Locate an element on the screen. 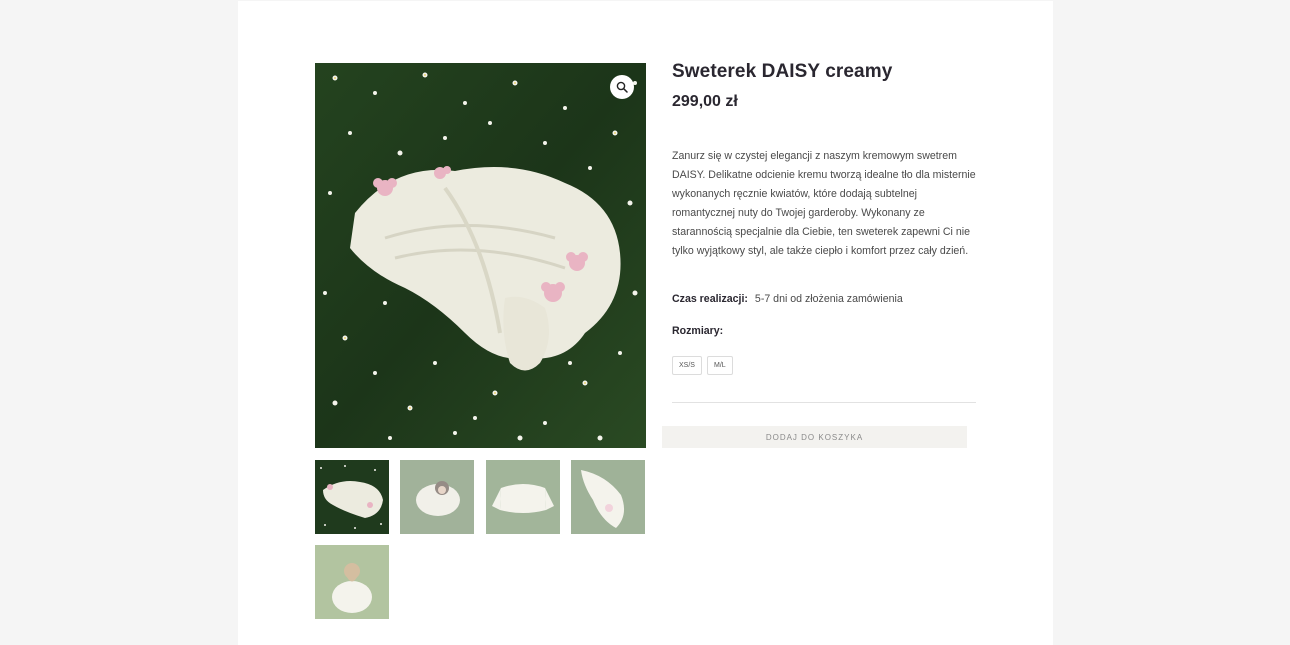 This screenshot has height=645, width=1290. lead-time-label: Czas realizacji: is located at coordinates (710, 299).